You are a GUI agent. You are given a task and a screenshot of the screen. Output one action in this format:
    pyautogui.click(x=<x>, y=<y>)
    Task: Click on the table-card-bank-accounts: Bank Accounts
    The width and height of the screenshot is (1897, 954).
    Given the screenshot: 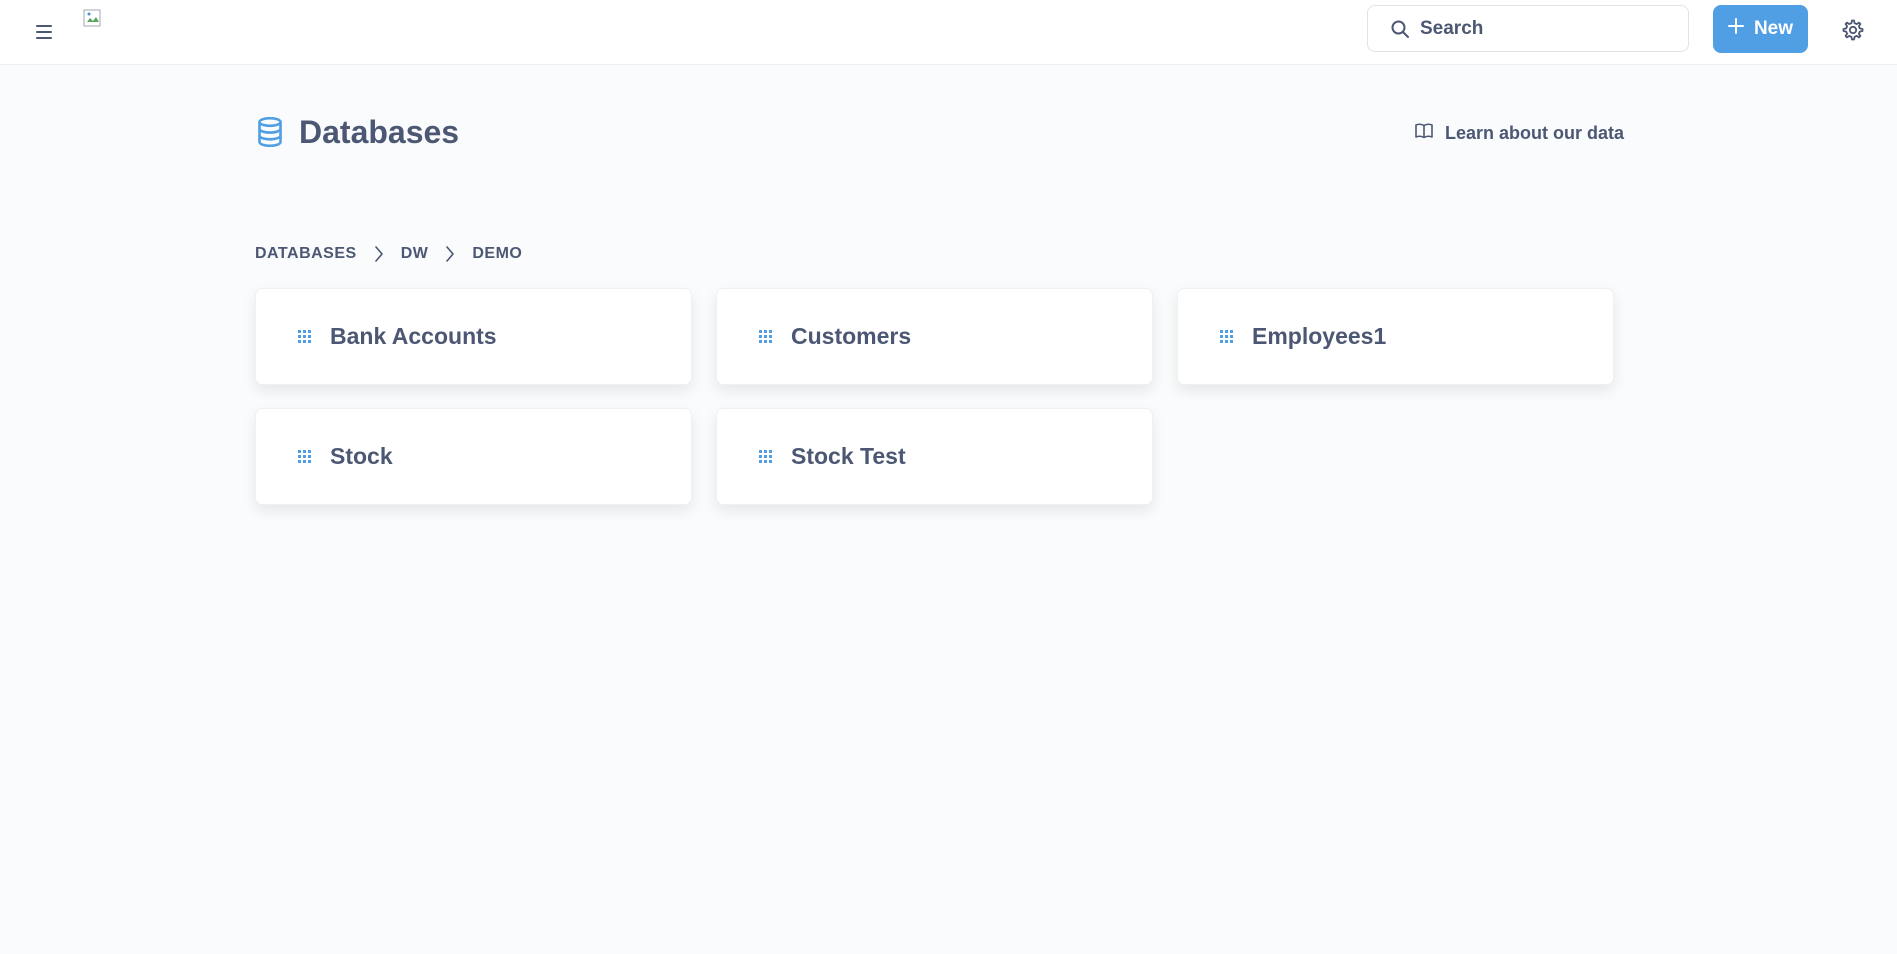 What is the action you would take?
    pyautogui.click(x=473, y=336)
    